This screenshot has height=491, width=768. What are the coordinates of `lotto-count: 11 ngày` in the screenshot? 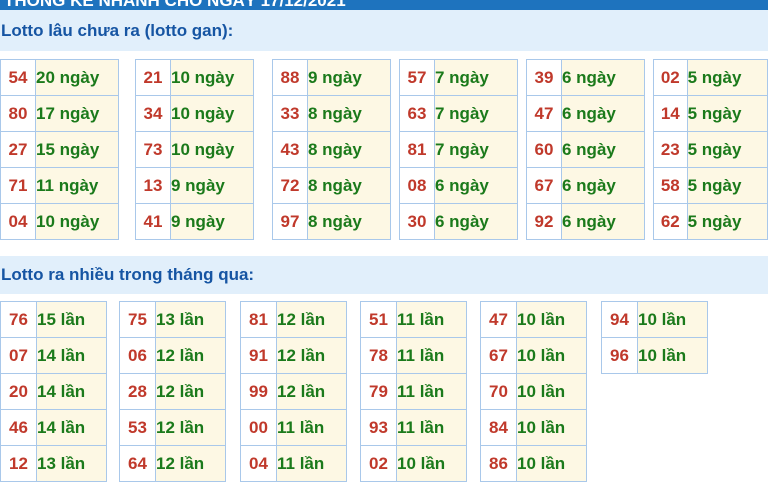 It's located at (77, 185).